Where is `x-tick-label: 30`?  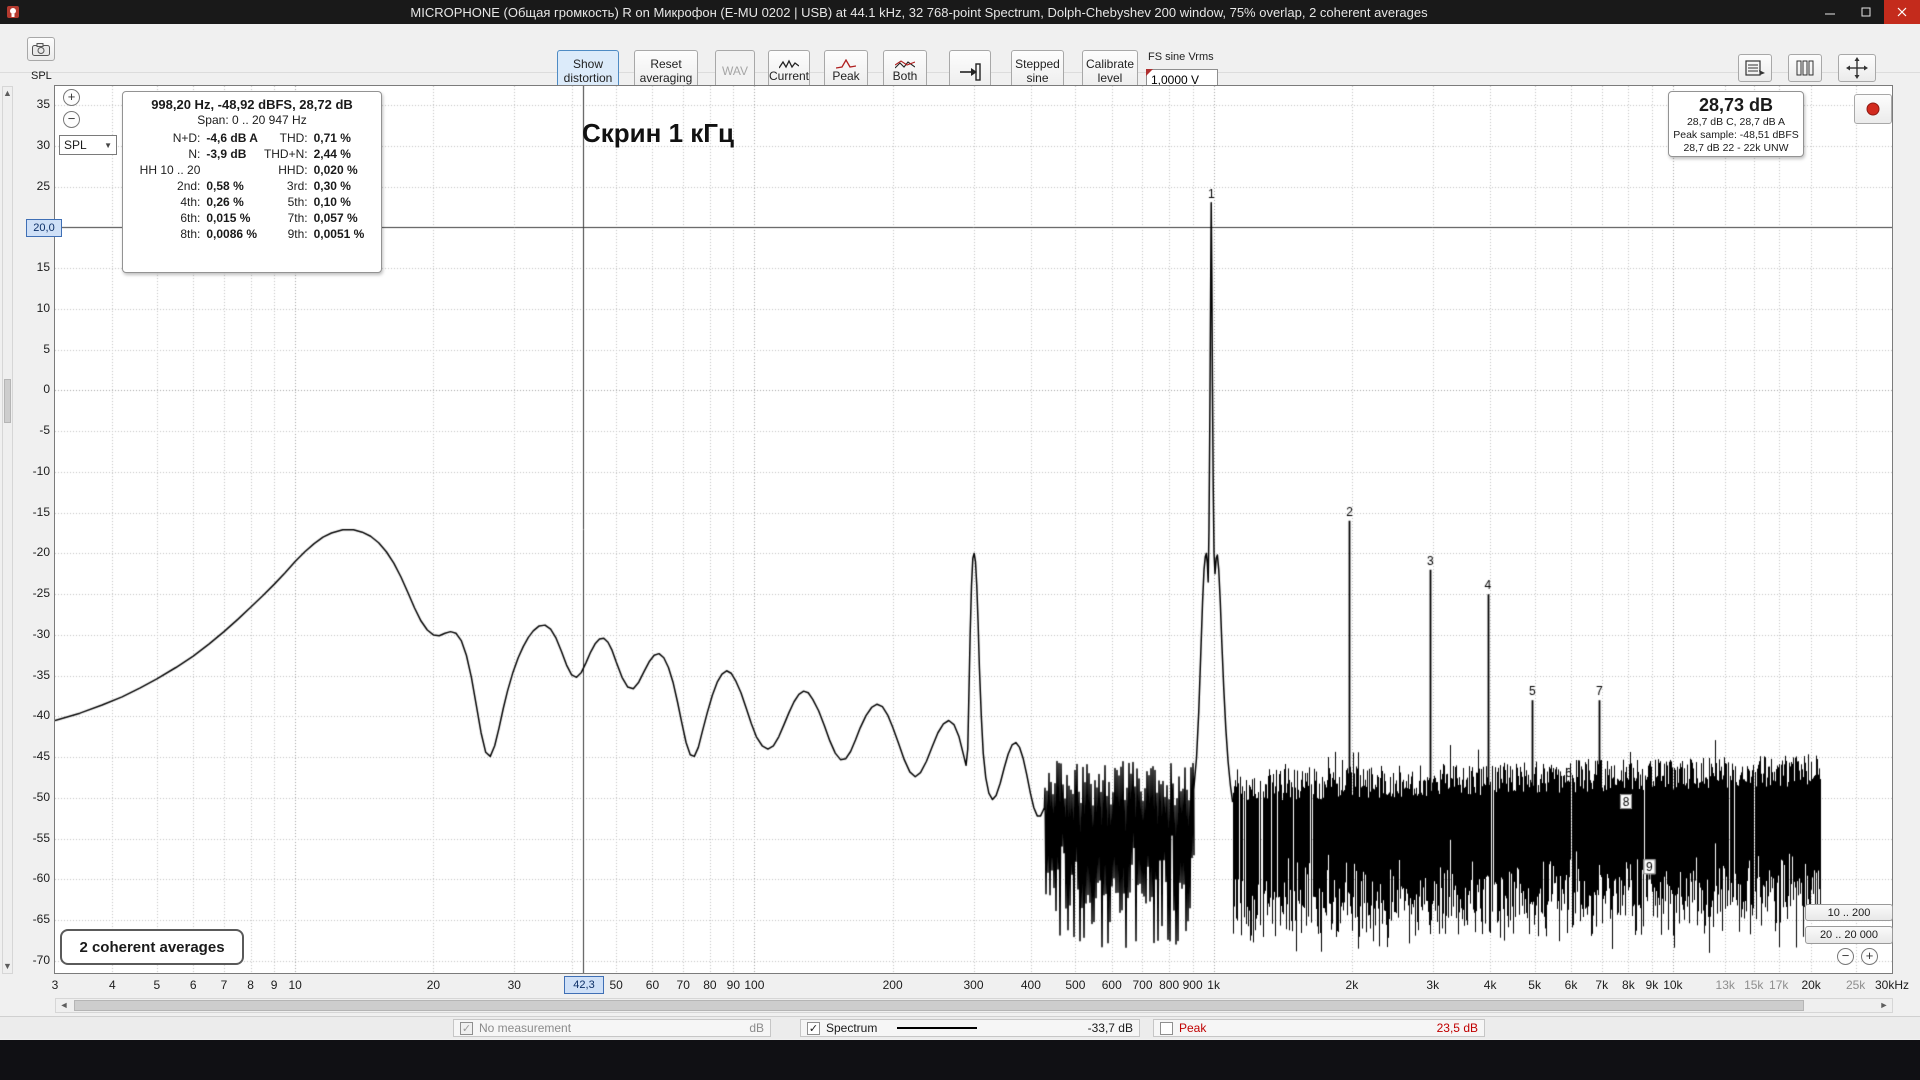
x-tick-label: 30 is located at coordinates (514, 985).